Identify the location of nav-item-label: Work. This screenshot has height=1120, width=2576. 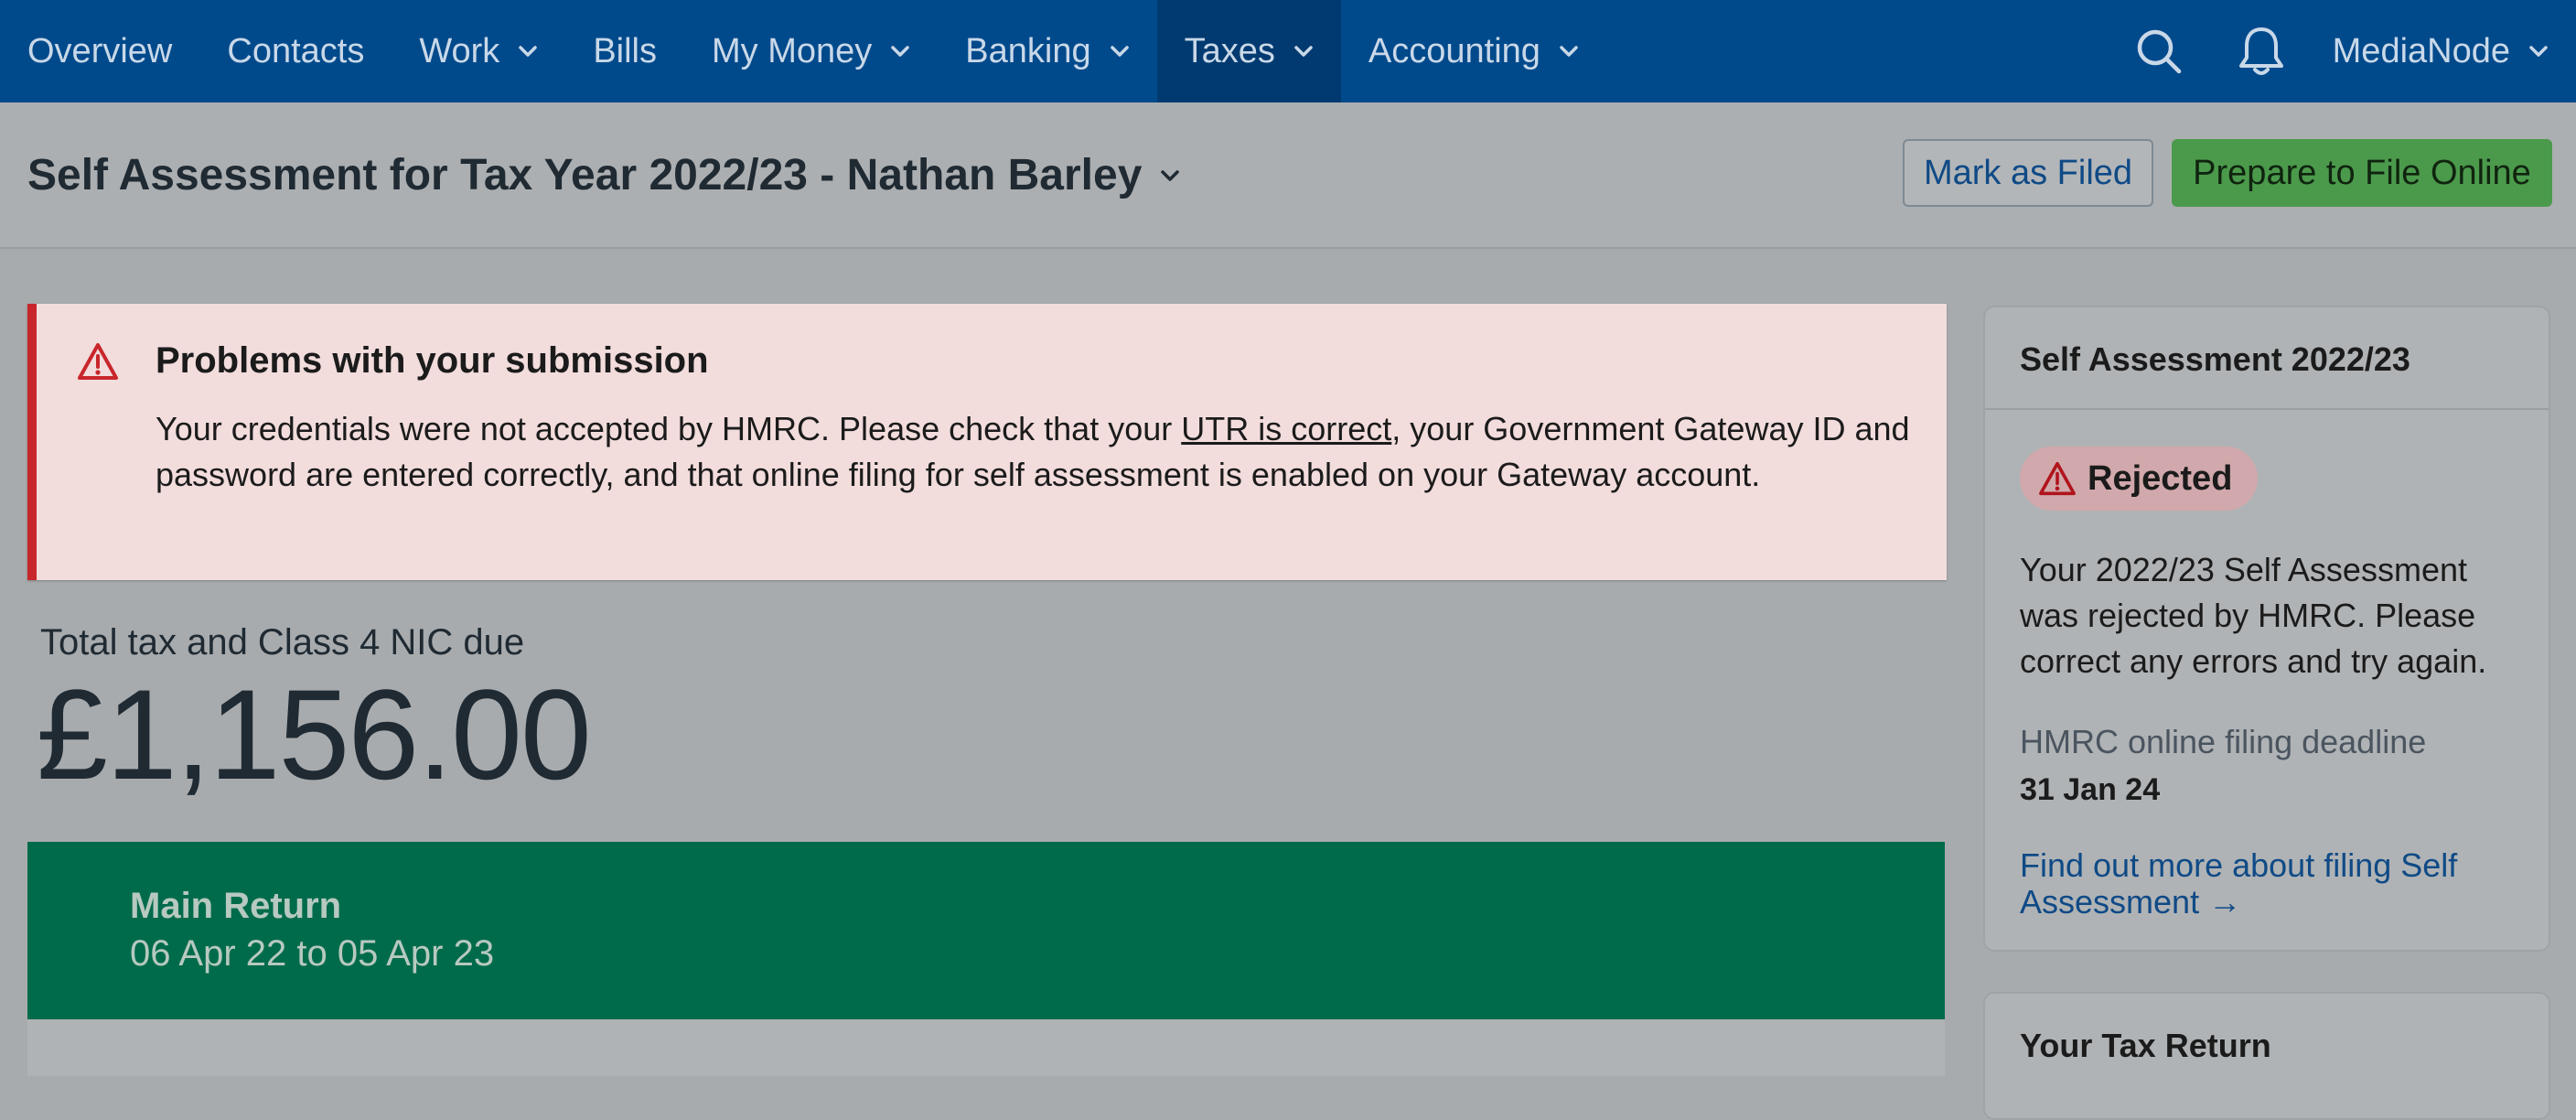
(460, 50).